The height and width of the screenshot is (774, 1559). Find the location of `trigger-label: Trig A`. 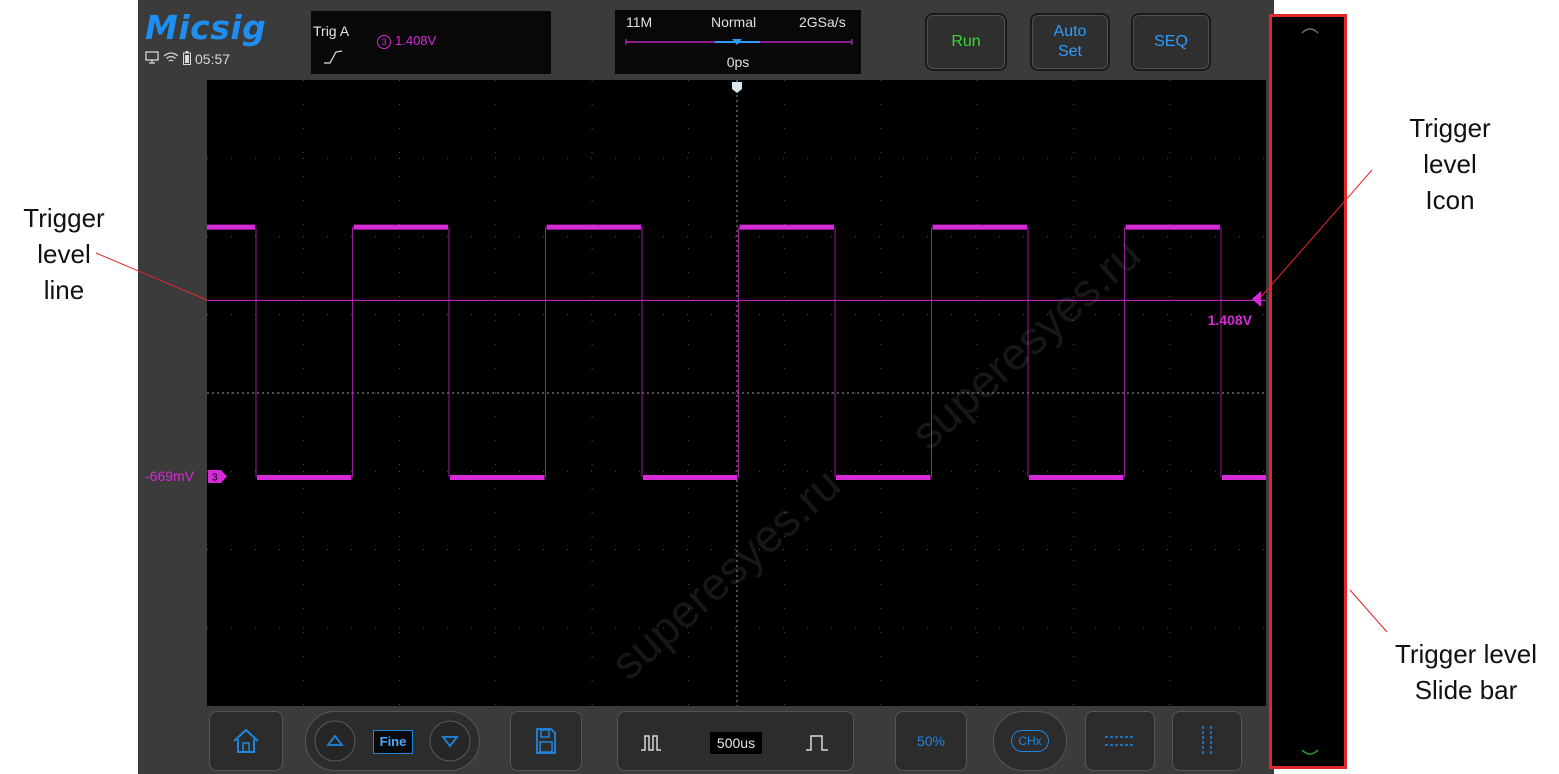

trigger-label: Trig A is located at coordinates (331, 31).